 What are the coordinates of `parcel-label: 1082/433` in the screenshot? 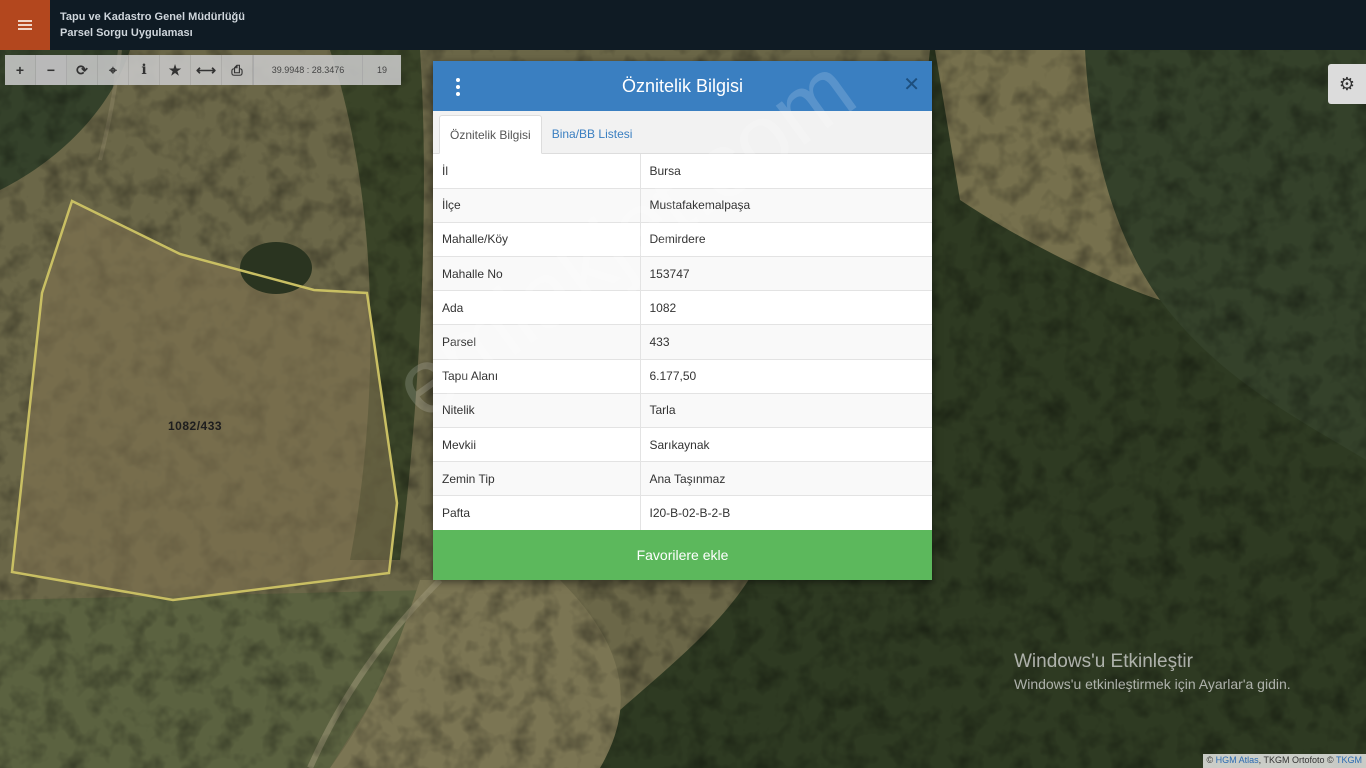 It's located at (195, 426).